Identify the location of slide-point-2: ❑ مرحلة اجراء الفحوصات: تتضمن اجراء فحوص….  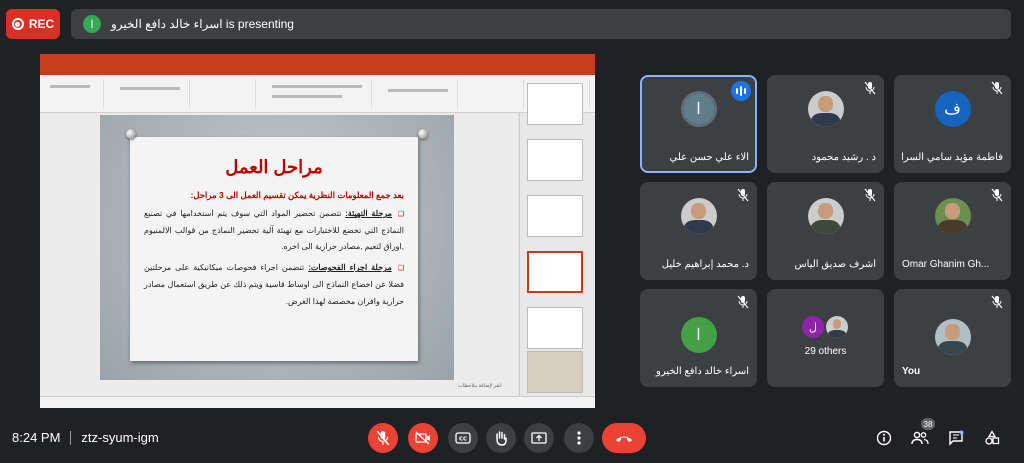
(274, 285).